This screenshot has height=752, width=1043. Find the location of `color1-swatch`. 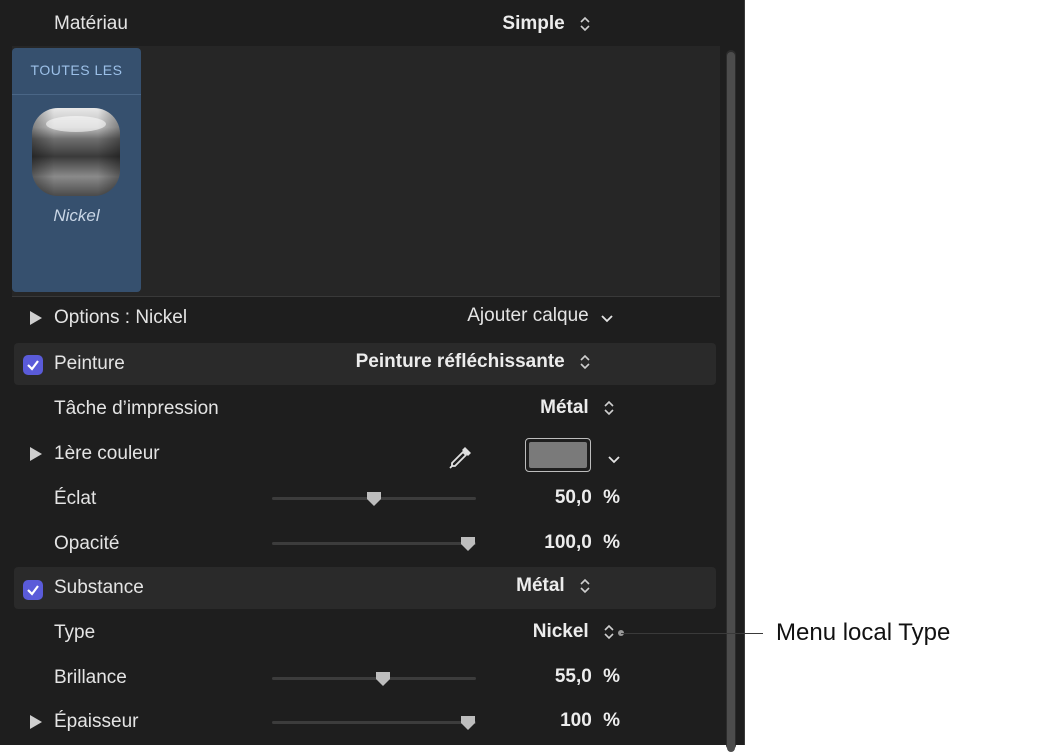

color1-swatch is located at coordinates (558, 455).